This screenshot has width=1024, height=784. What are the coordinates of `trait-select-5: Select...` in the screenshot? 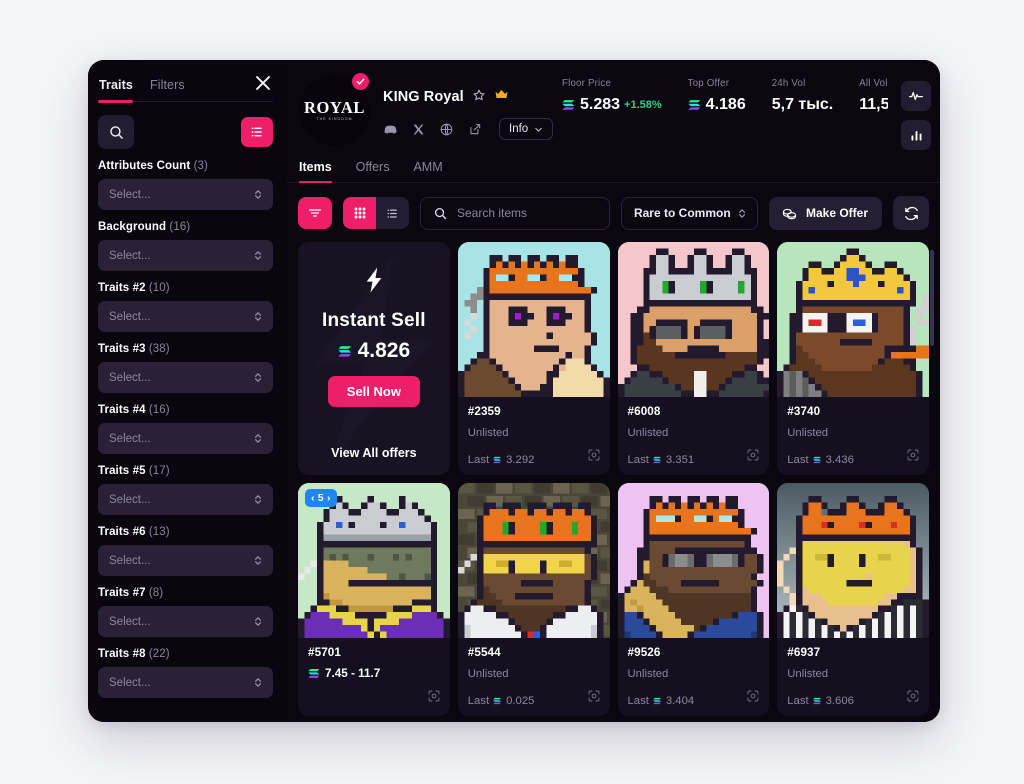 It's located at (185, 499).